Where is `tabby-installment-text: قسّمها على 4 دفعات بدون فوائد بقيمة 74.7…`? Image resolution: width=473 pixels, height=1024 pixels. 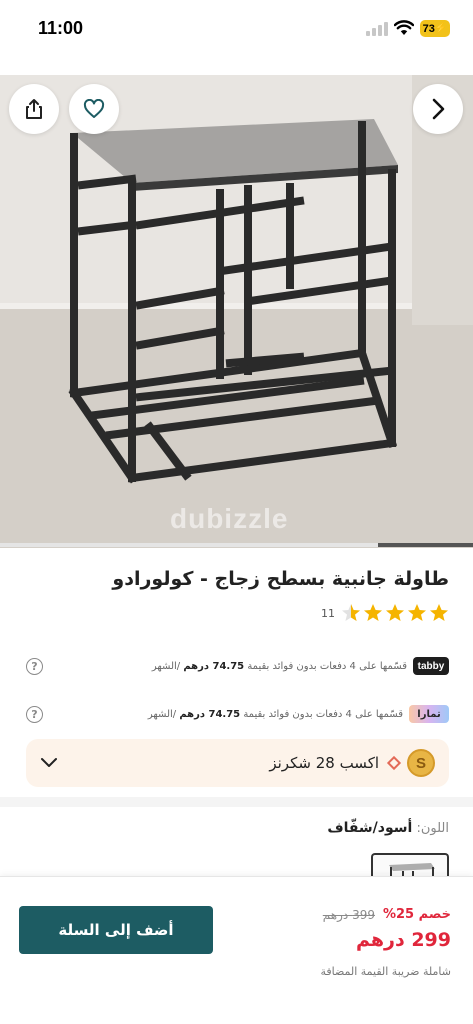 tabby-installment-text: قسّمها على 4 دفعات بدون فوائد بقيمة 74.7… is located at coordinates (279, 666).